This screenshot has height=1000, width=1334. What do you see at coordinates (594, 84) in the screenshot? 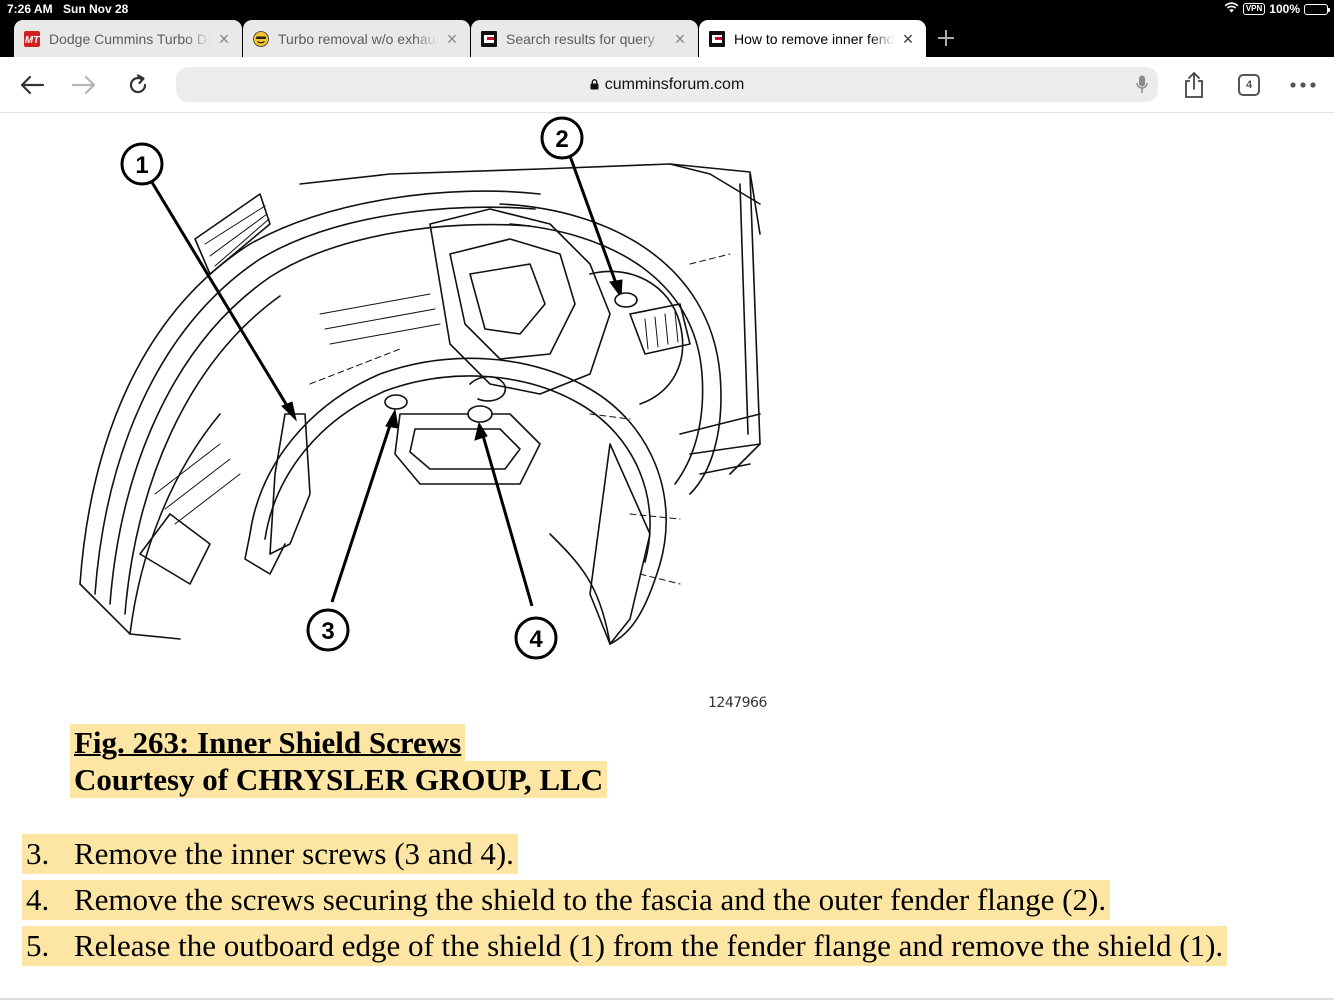
I see `lock-icon` at bounding box center [594, 84].